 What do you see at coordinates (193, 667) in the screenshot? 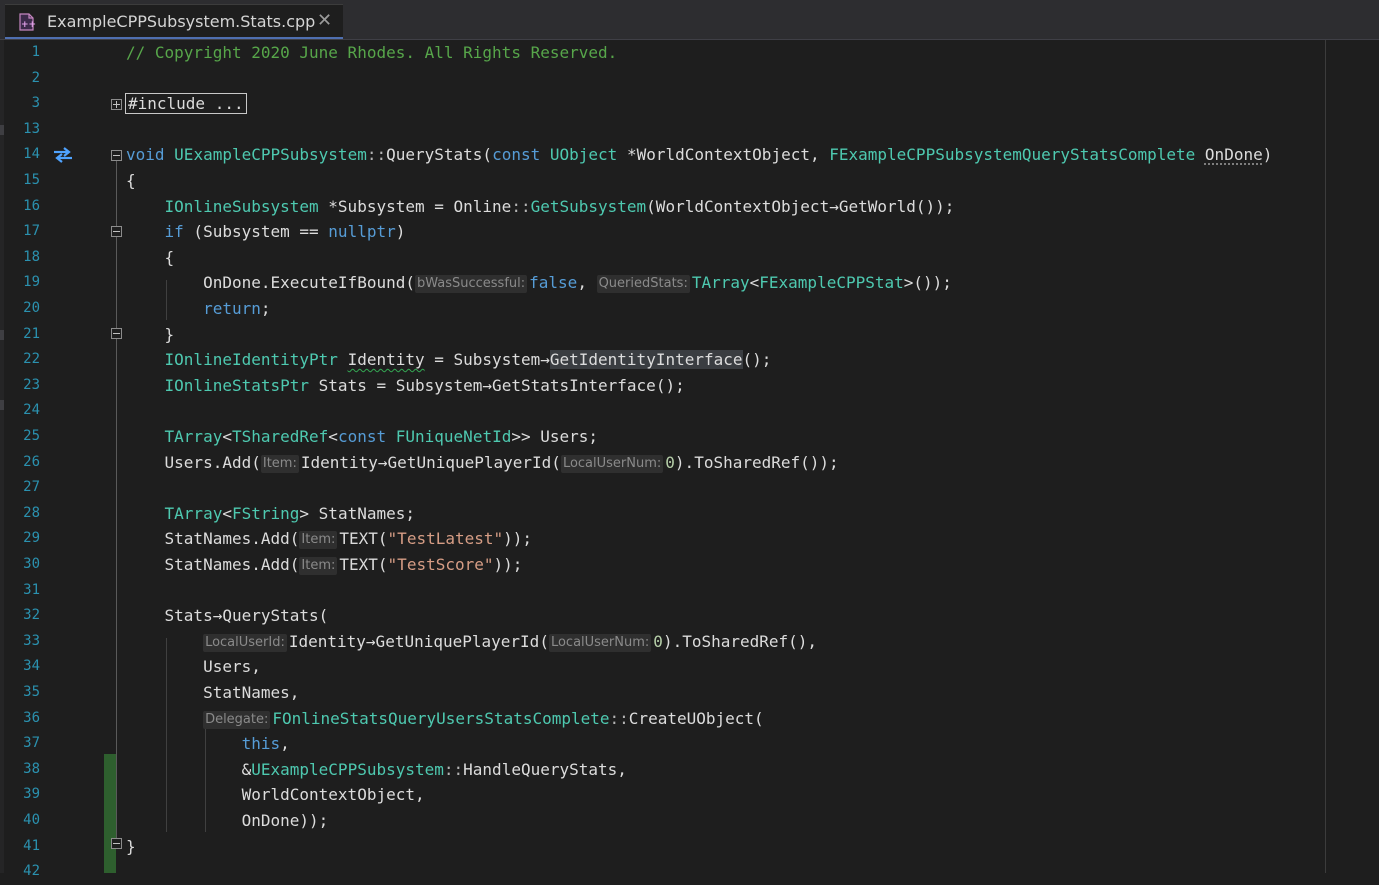
I see `code-text: Users,` at bounding box center [193, 667].